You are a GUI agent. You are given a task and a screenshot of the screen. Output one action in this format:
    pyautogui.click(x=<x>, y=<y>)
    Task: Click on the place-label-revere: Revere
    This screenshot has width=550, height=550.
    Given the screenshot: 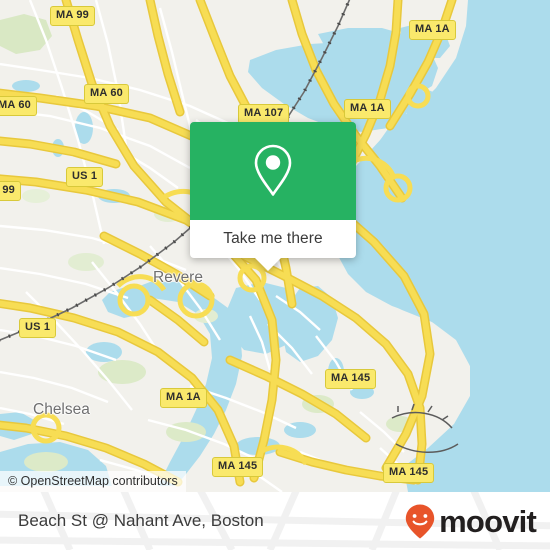 What is the action you would take?
    pyautogui.click(x=178, y=277)
    